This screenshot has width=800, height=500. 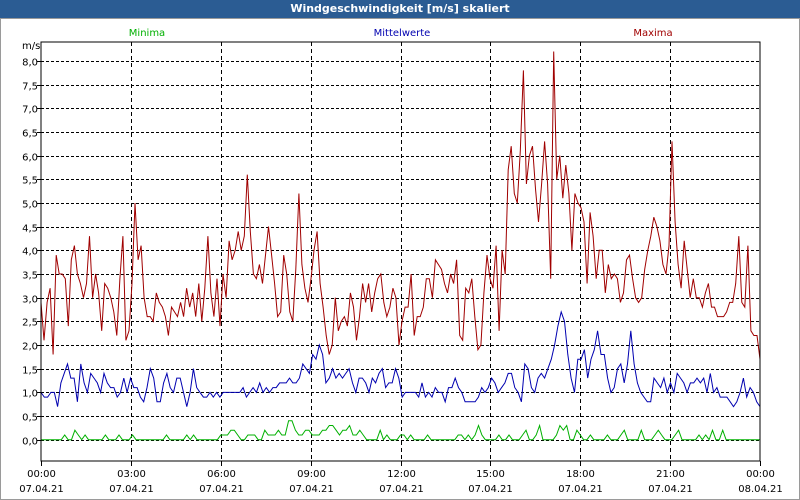 What do you see at coordinates (30, 134) in the screenshot?
I see `y-tick-label: 6,5` at bounding box center [30, 134].